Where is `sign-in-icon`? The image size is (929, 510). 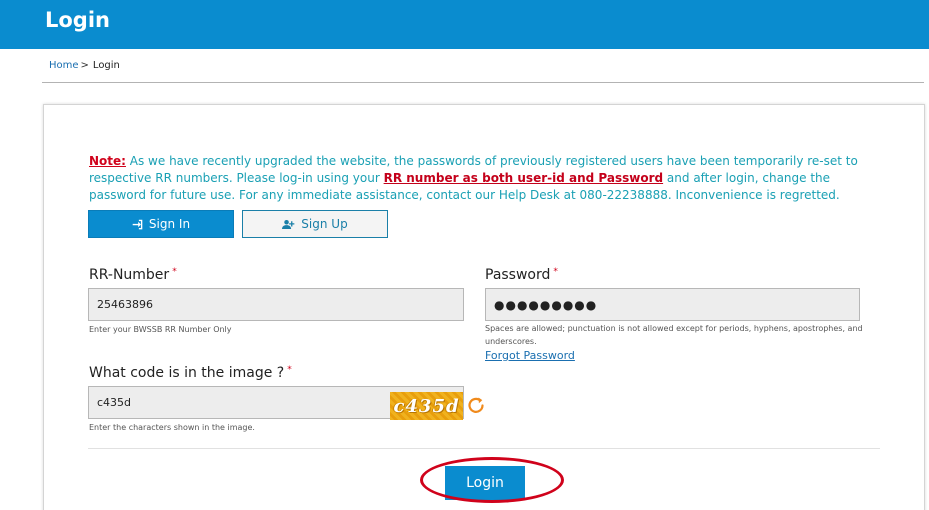 sign-in-icon is located at coordinates (137, 224).